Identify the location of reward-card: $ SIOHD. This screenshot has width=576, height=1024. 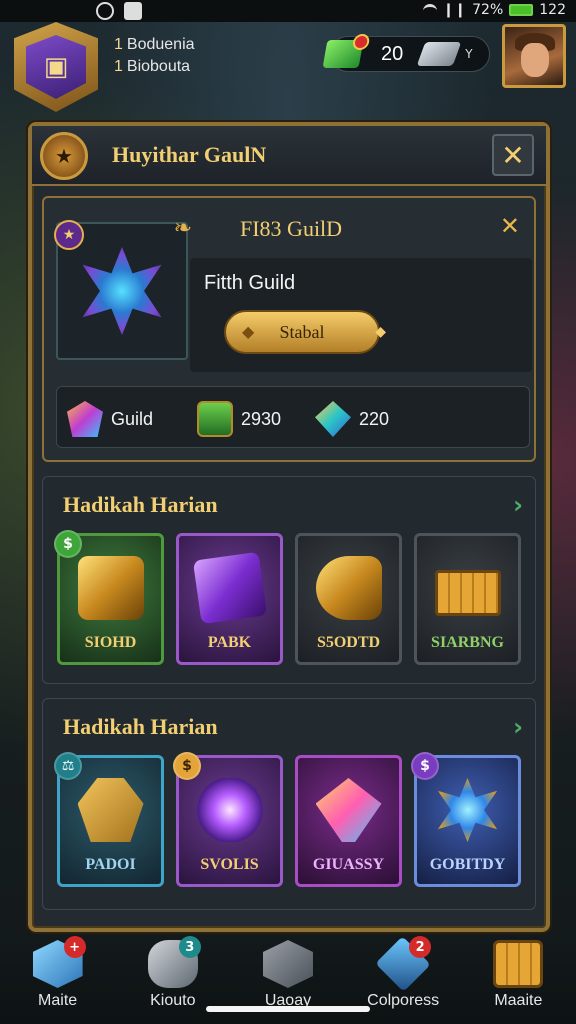
(109, 597).